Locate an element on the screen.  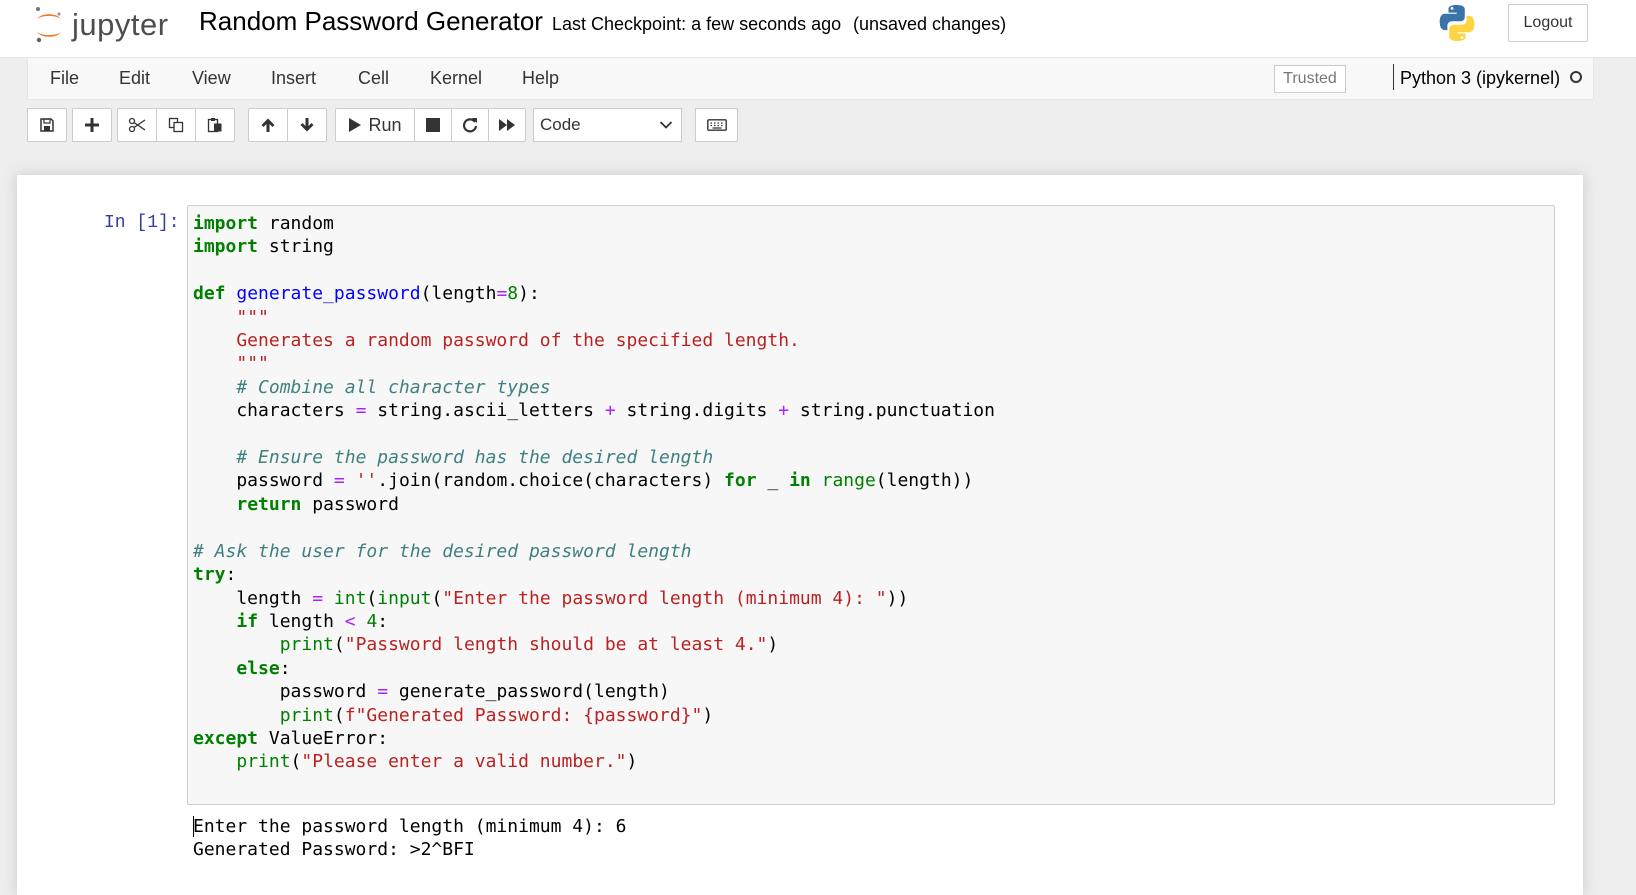
scissors-icon is located at coordinates (137, 125).